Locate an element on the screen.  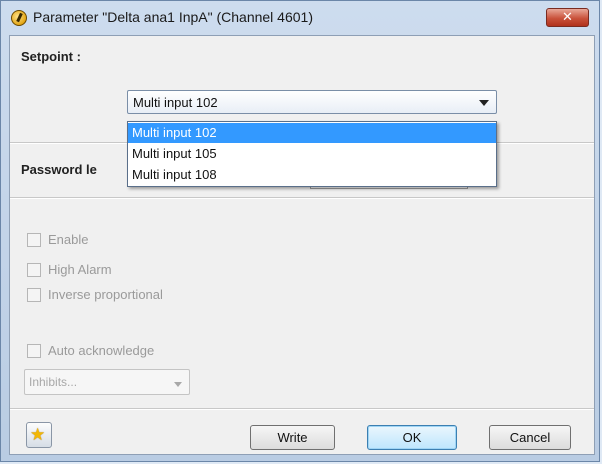
star-icon: ★ is located at coordinates (38, 435).